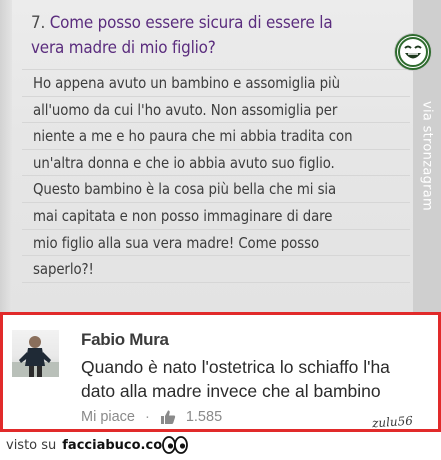 This screenshot has width=441, height=460. I want to click on avatar, so click(35, 353).